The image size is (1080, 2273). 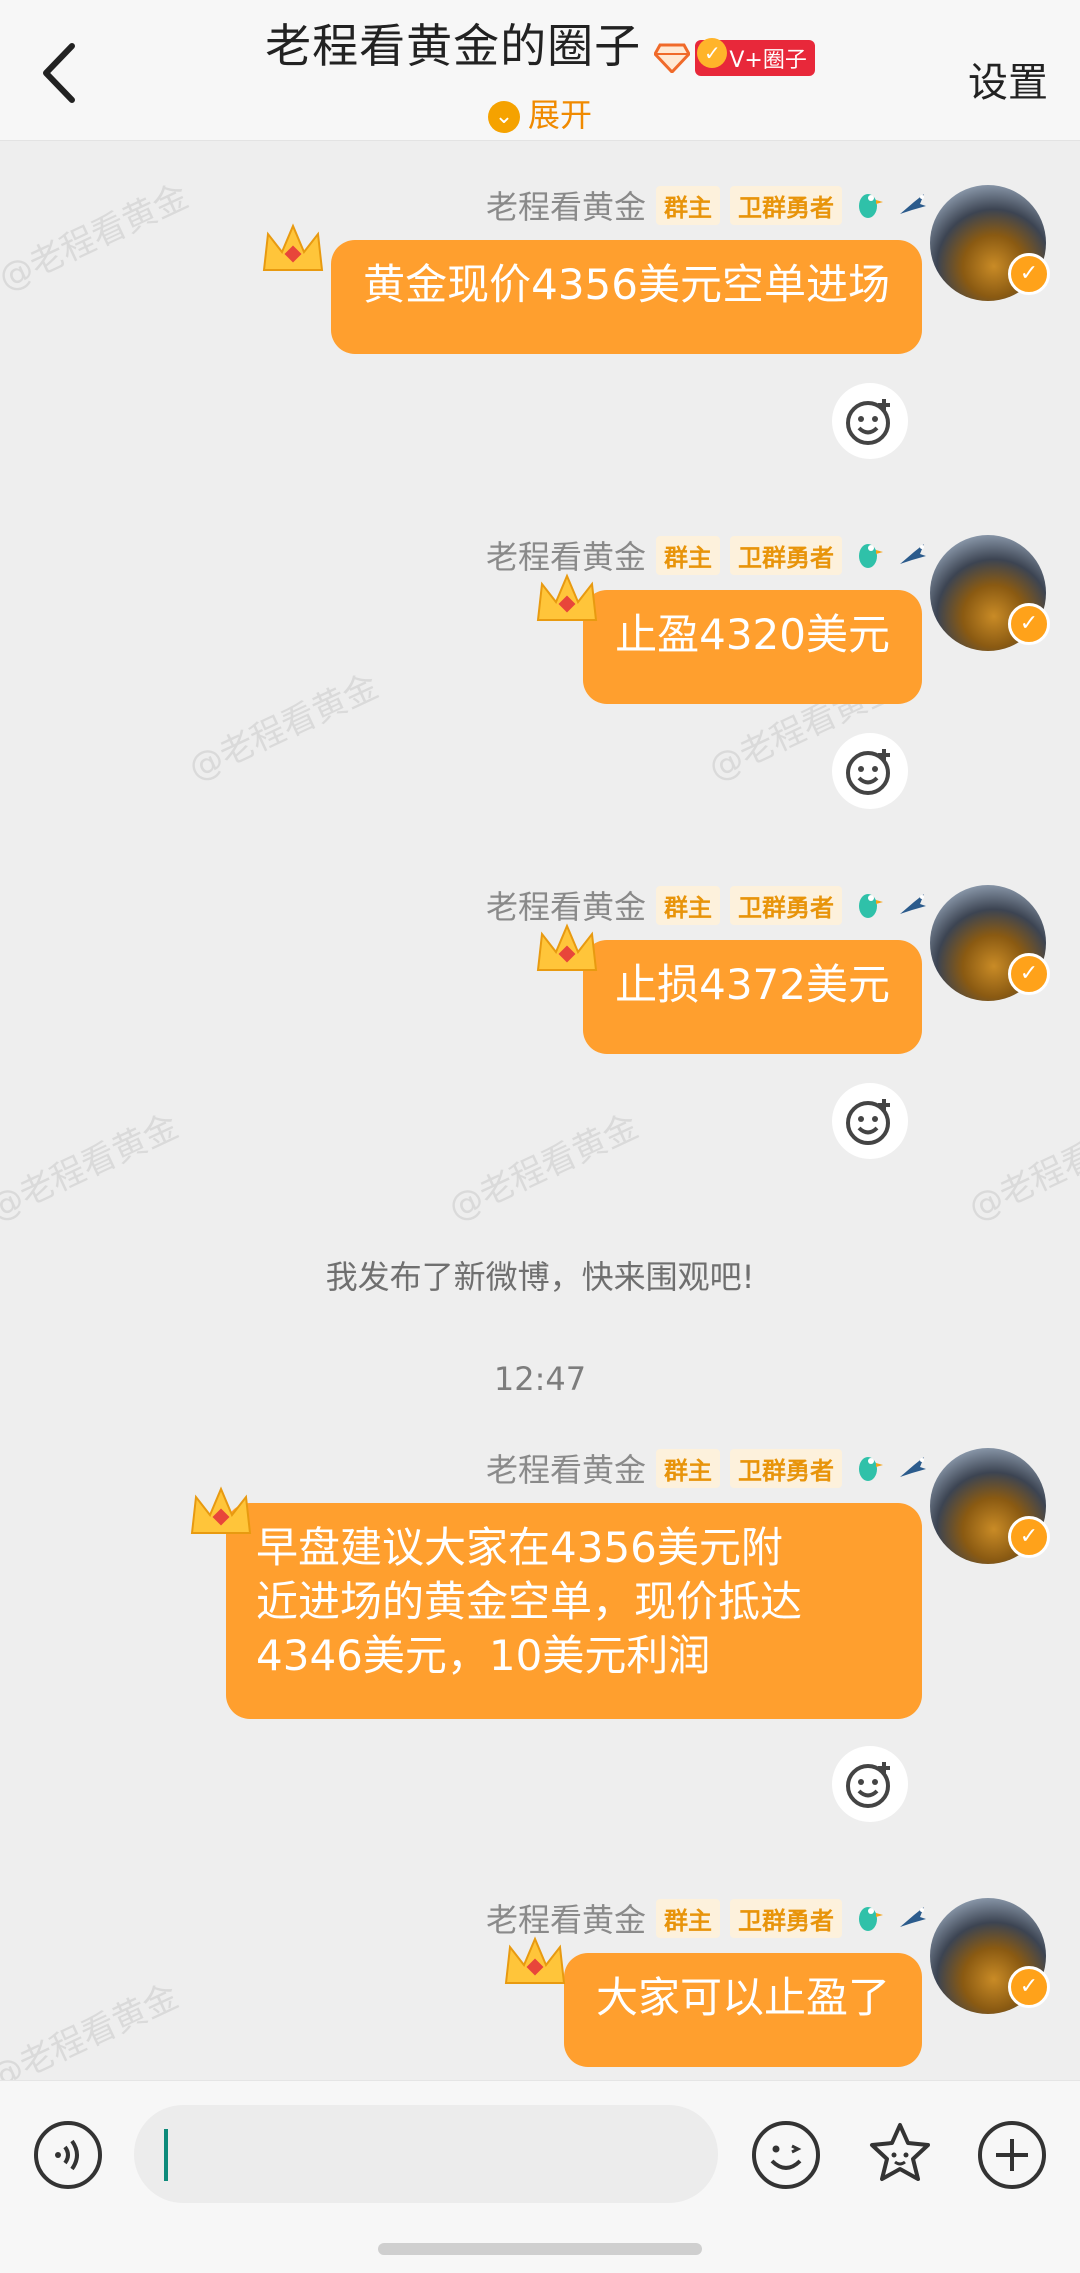 I want to click on voice-icon, so click(x=68, y=2155).